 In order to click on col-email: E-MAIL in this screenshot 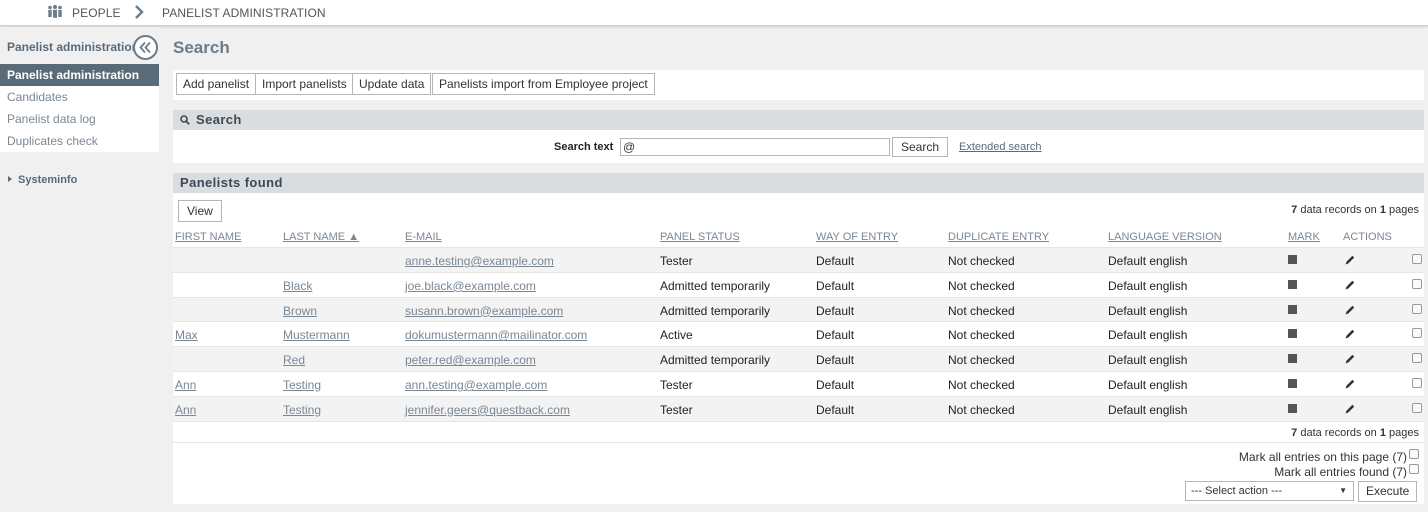, I will do `click(423, 237)`.